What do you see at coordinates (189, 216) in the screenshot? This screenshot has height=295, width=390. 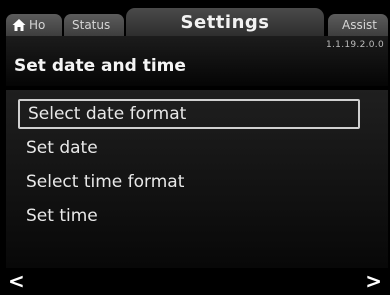 I see `menu-item-set-time: Set time` at bounding box center [189, 216].